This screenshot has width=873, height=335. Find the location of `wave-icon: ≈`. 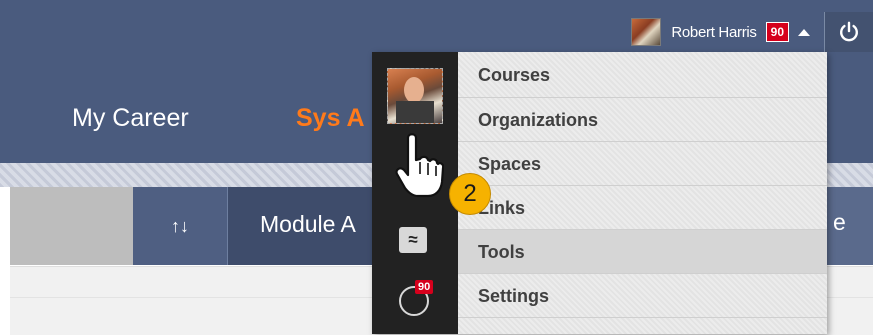

wave-icon: ≈ is located at coordinates (413, 240).